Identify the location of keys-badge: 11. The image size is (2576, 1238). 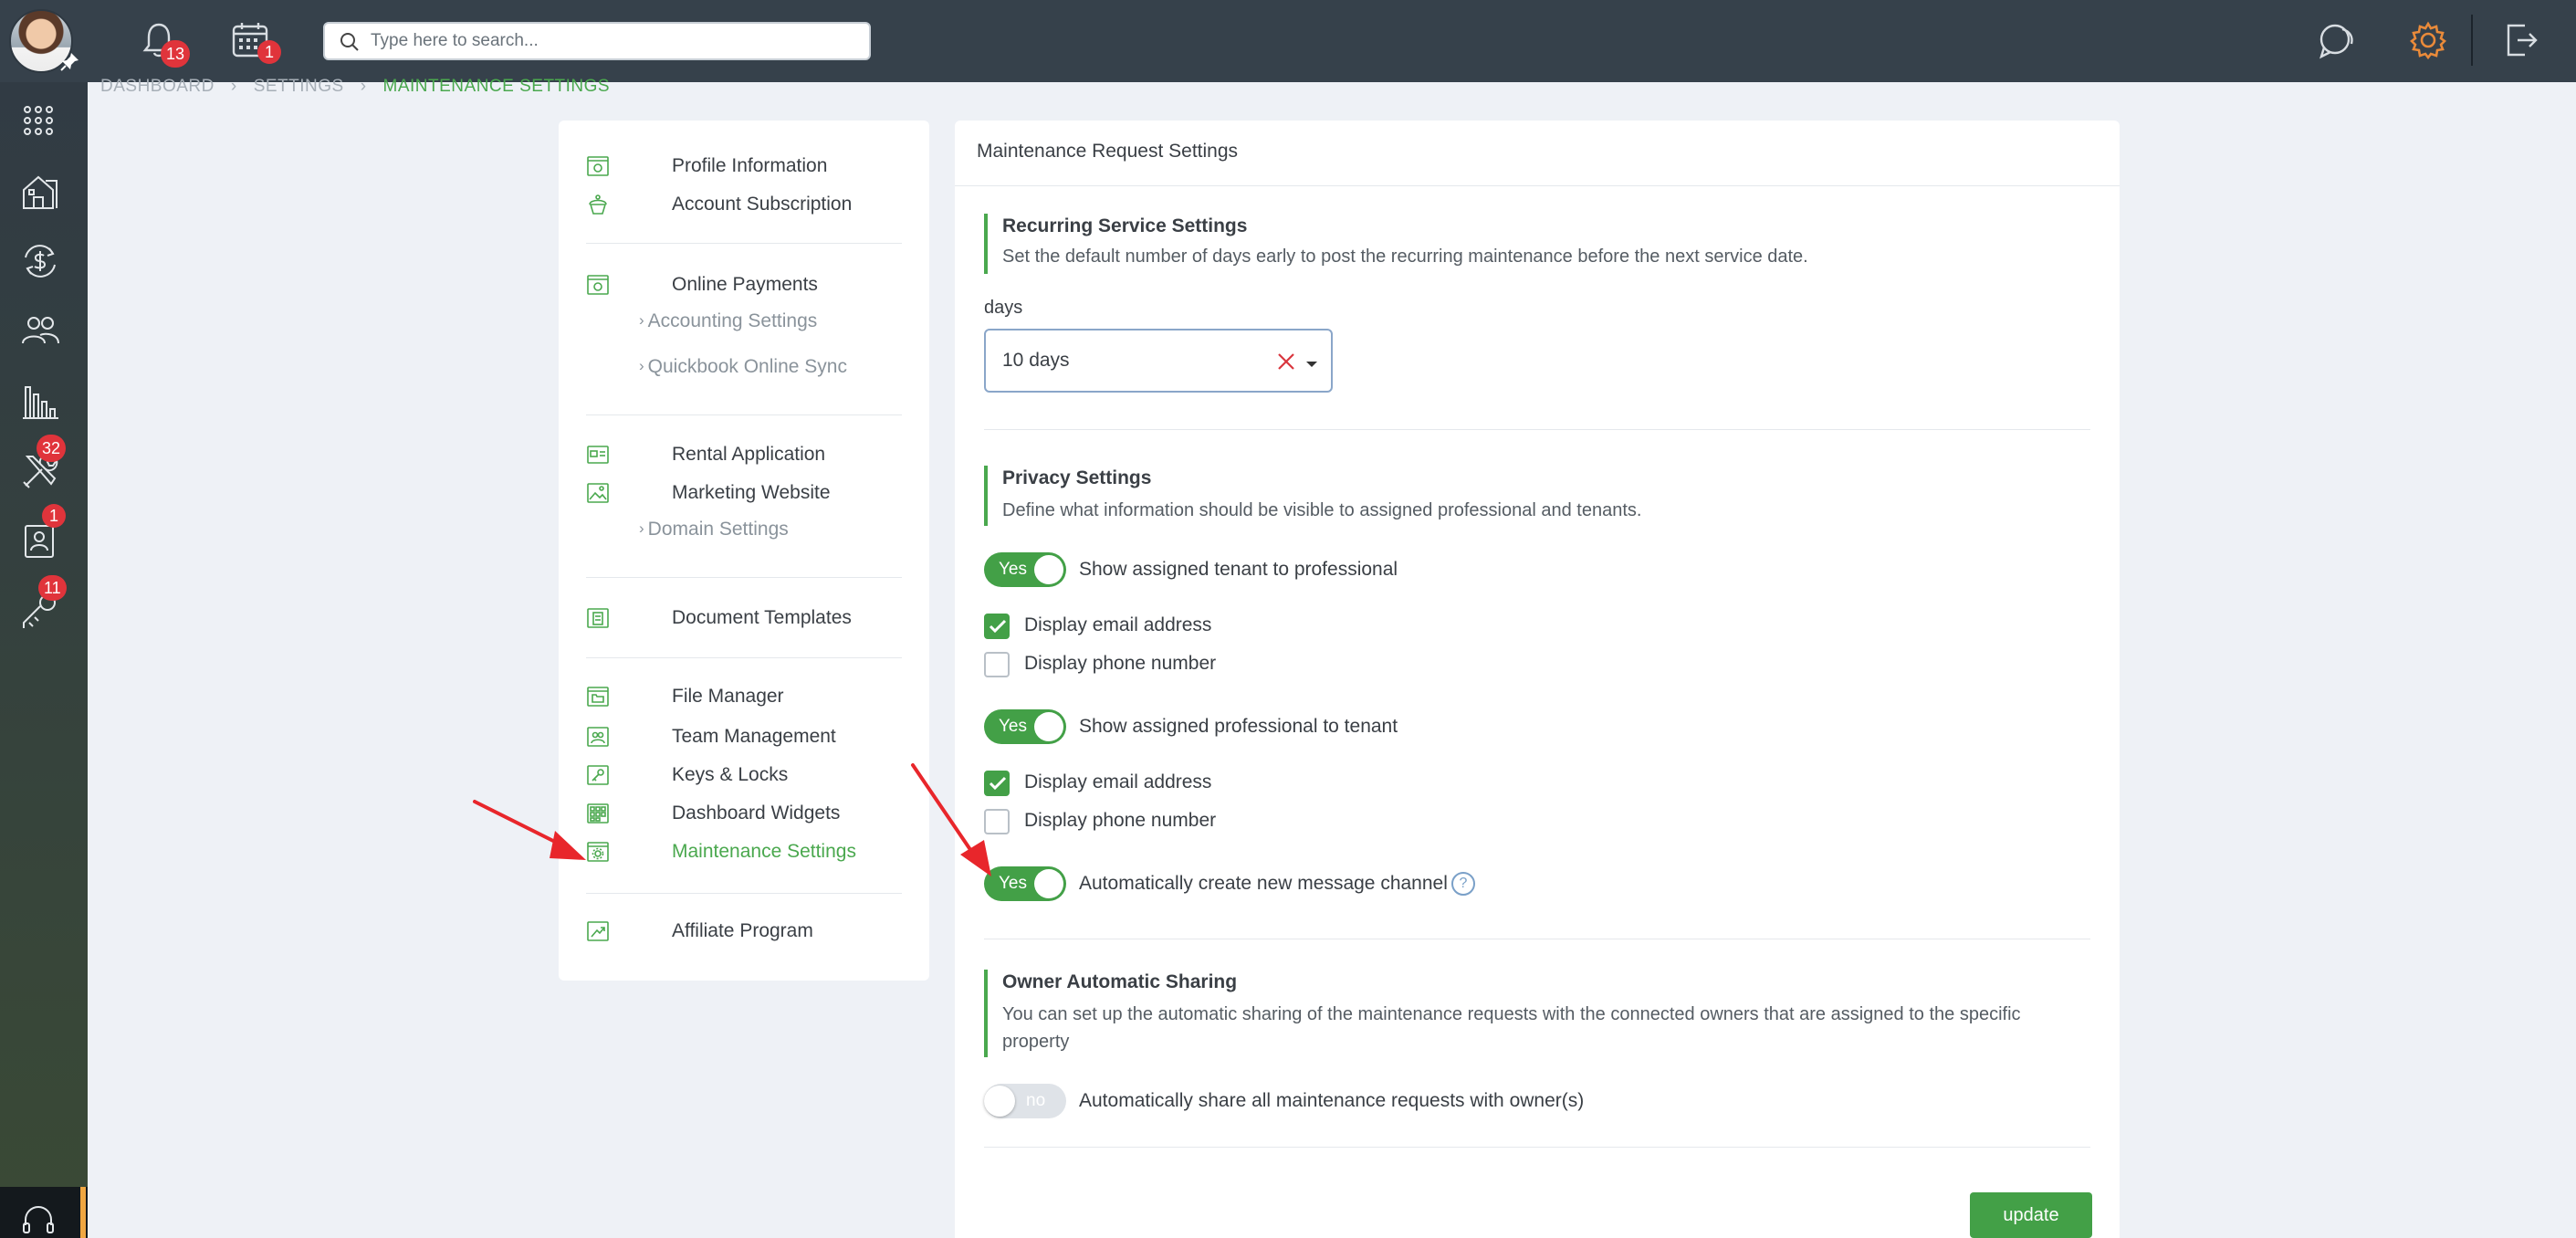
(53, 588).